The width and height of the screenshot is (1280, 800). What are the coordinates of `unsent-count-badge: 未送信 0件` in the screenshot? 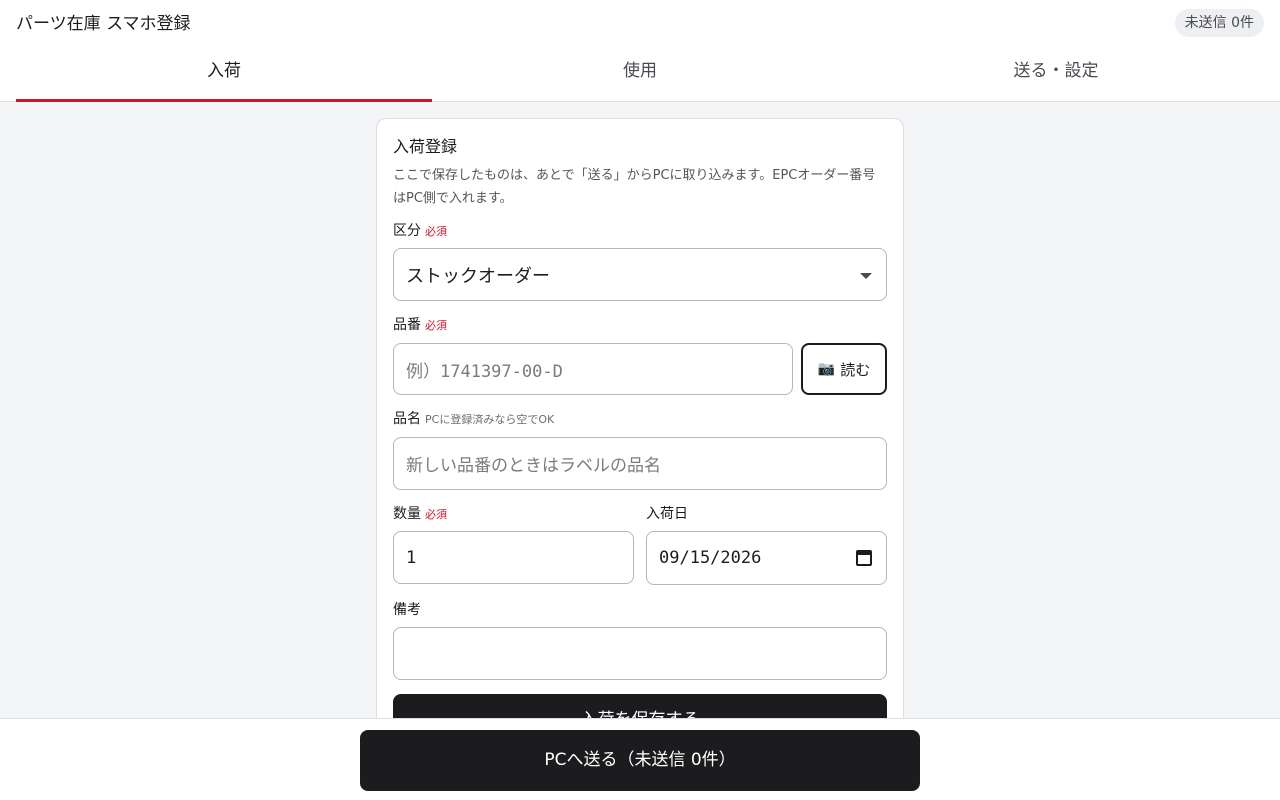 It's located at (1219, 23).